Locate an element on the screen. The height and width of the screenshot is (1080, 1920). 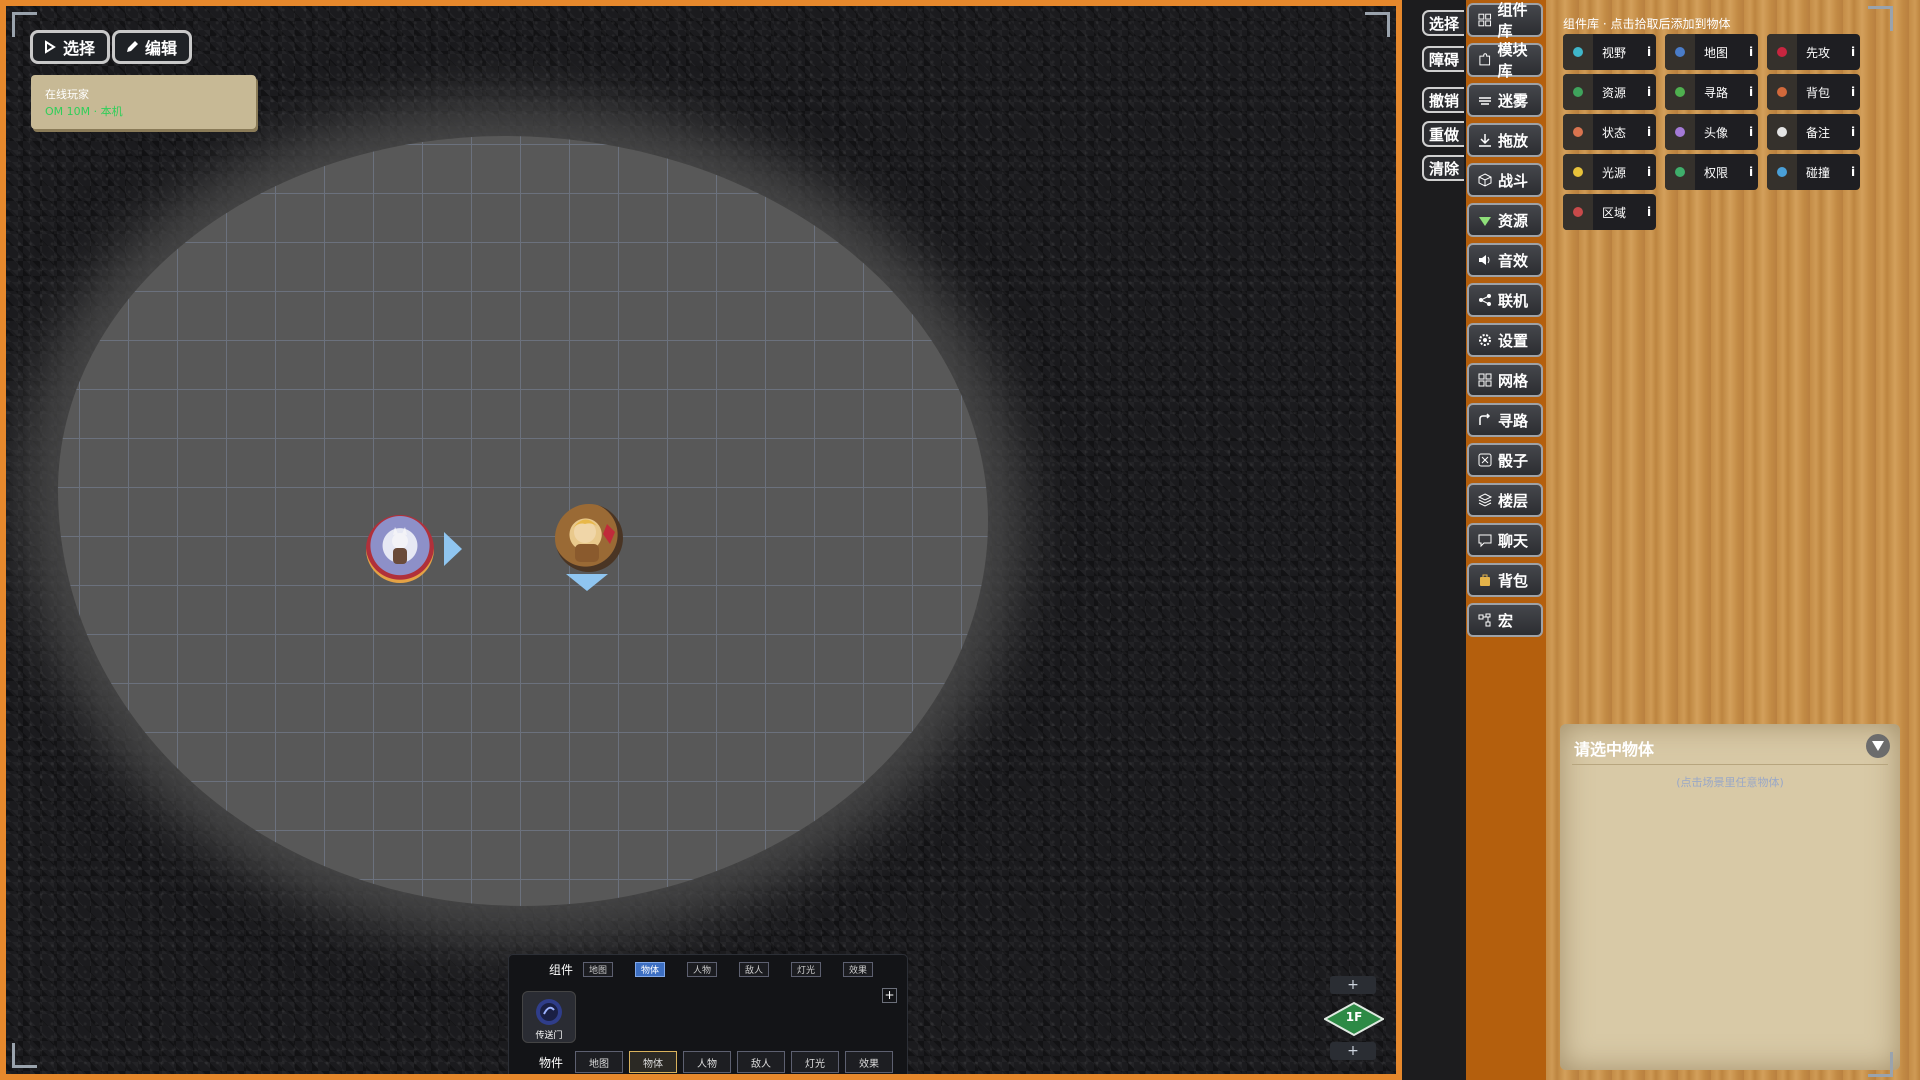
tool-button-7: 联机 is located at coordinates (1505, 300).